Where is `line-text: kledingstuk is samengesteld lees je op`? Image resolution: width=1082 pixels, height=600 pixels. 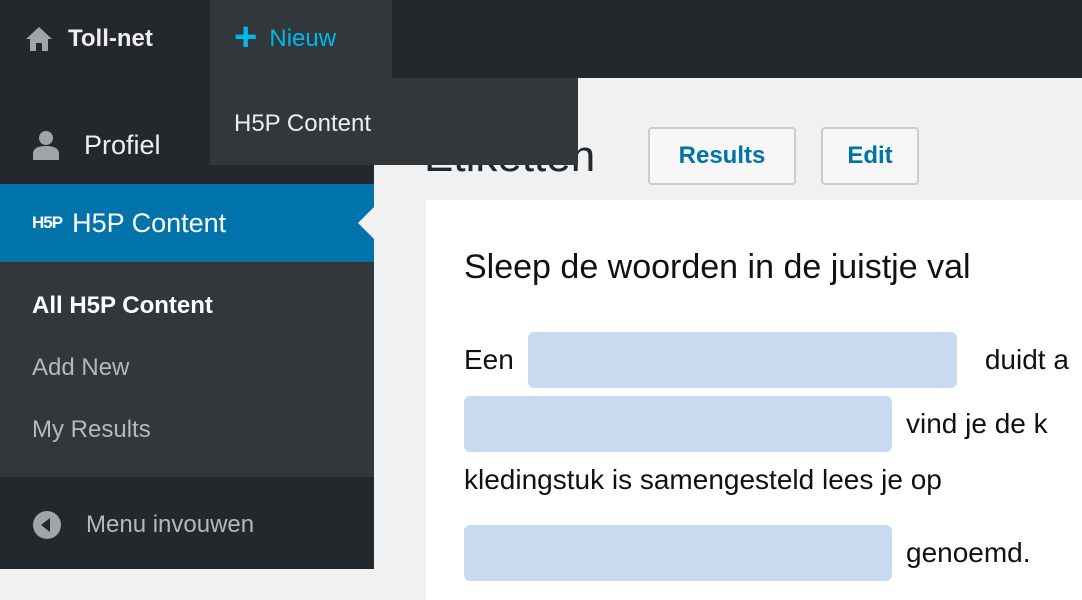 line-text: kledingstuk is samengesteld lees je op is located at coordinates (703, 479).